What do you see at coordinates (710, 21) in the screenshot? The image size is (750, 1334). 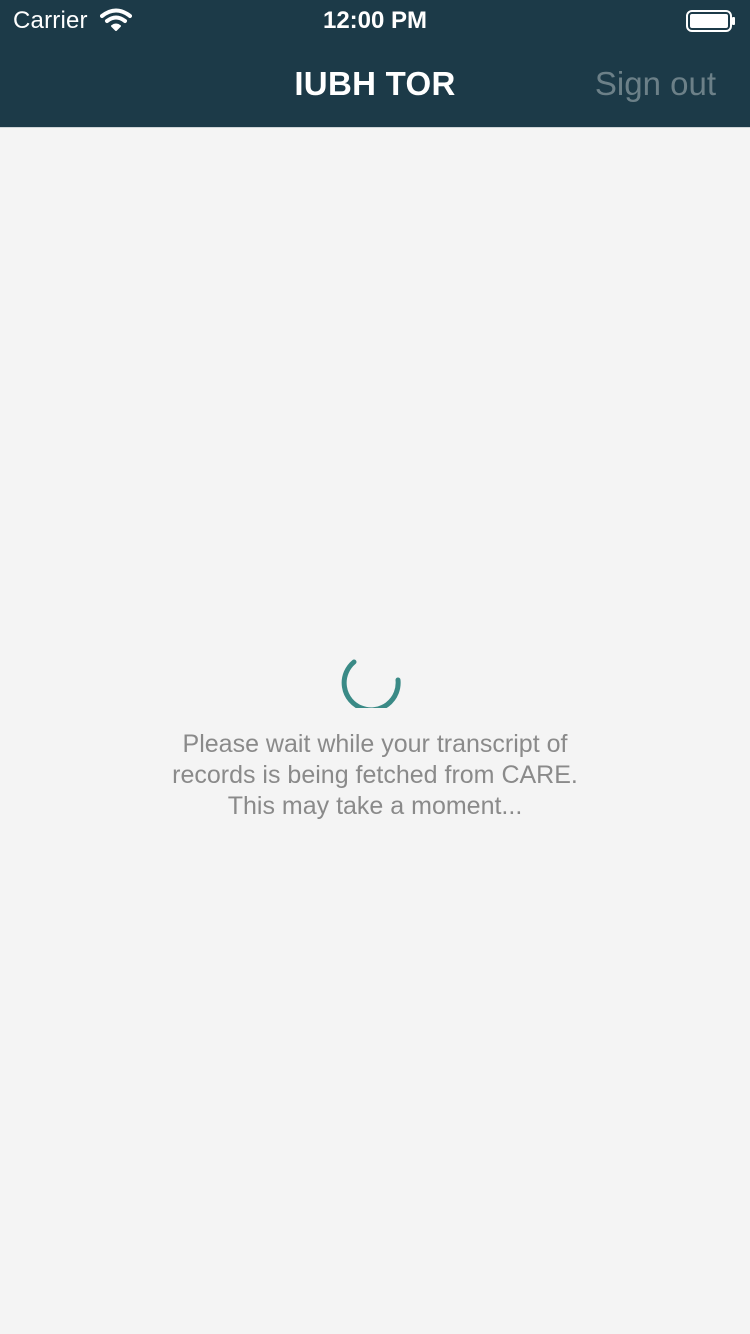 I see `battery-icon` at bounding box center [710, 21].